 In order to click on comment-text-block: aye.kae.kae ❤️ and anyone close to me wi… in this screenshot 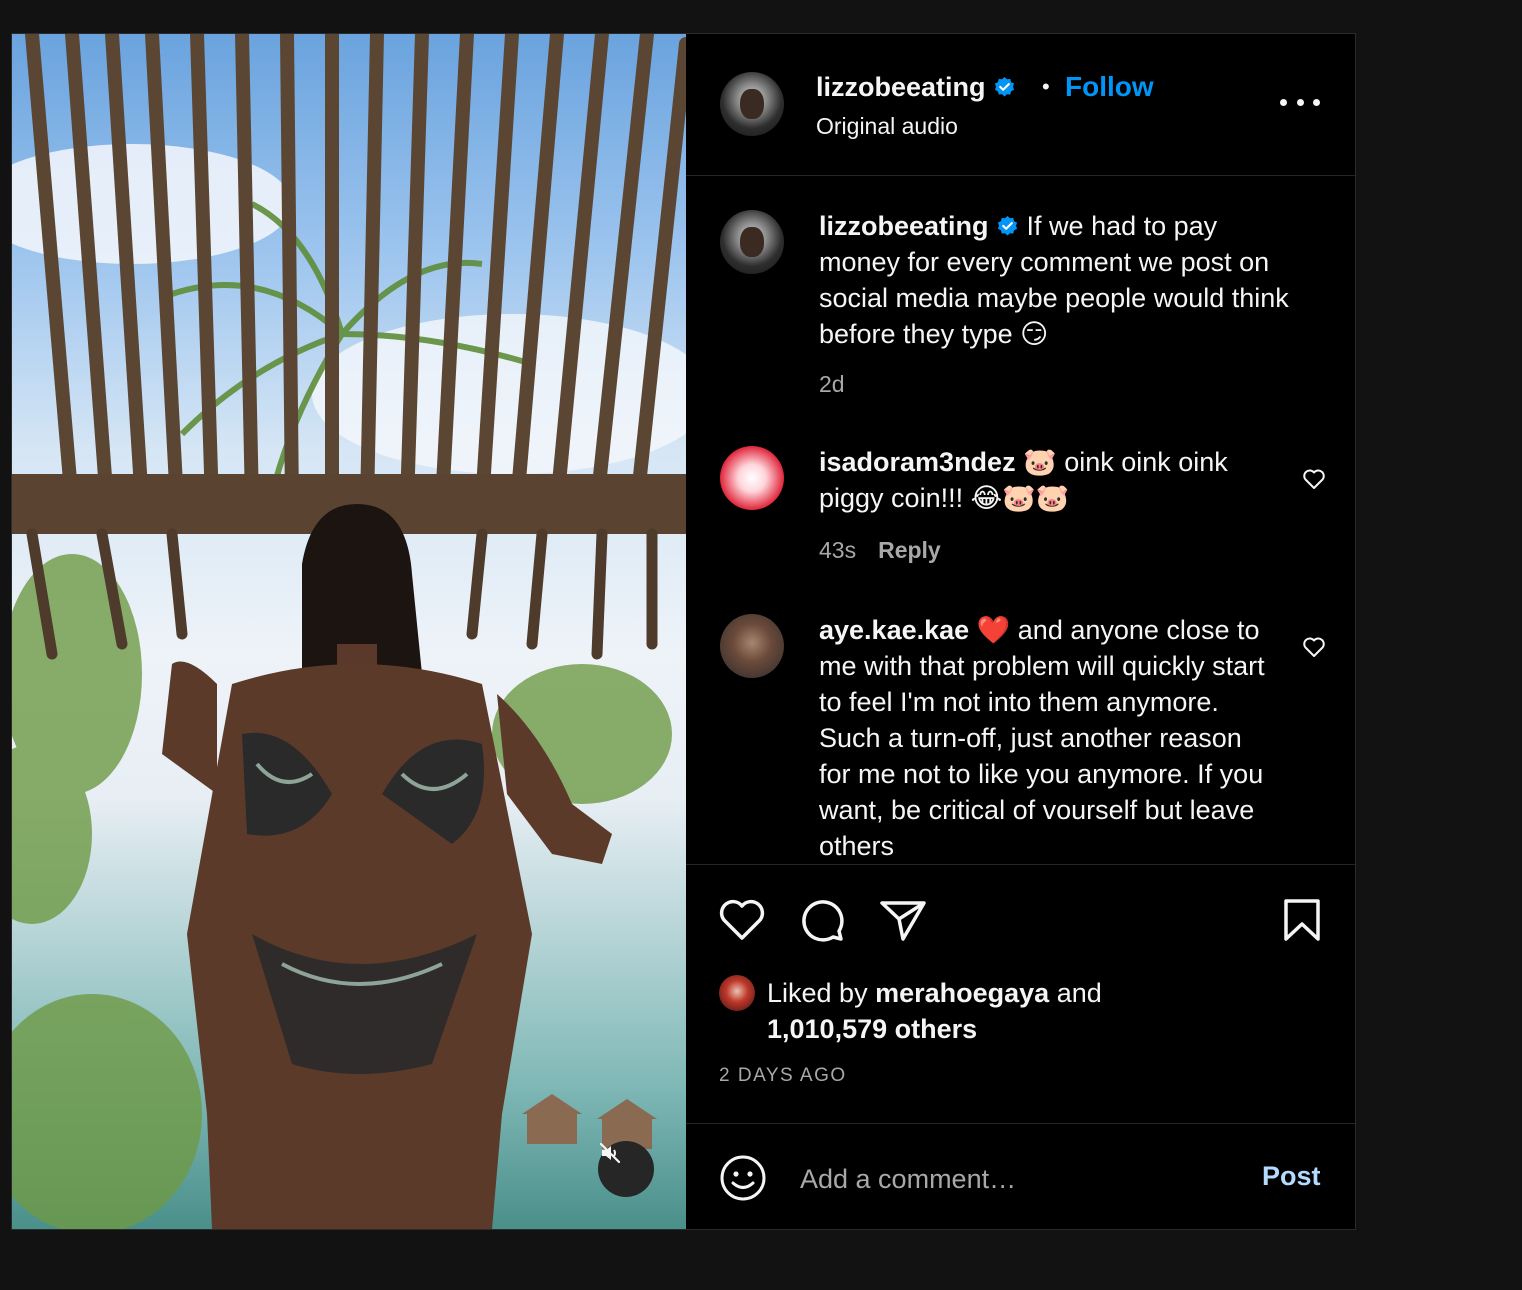, I will do `click(1044, 738)`.